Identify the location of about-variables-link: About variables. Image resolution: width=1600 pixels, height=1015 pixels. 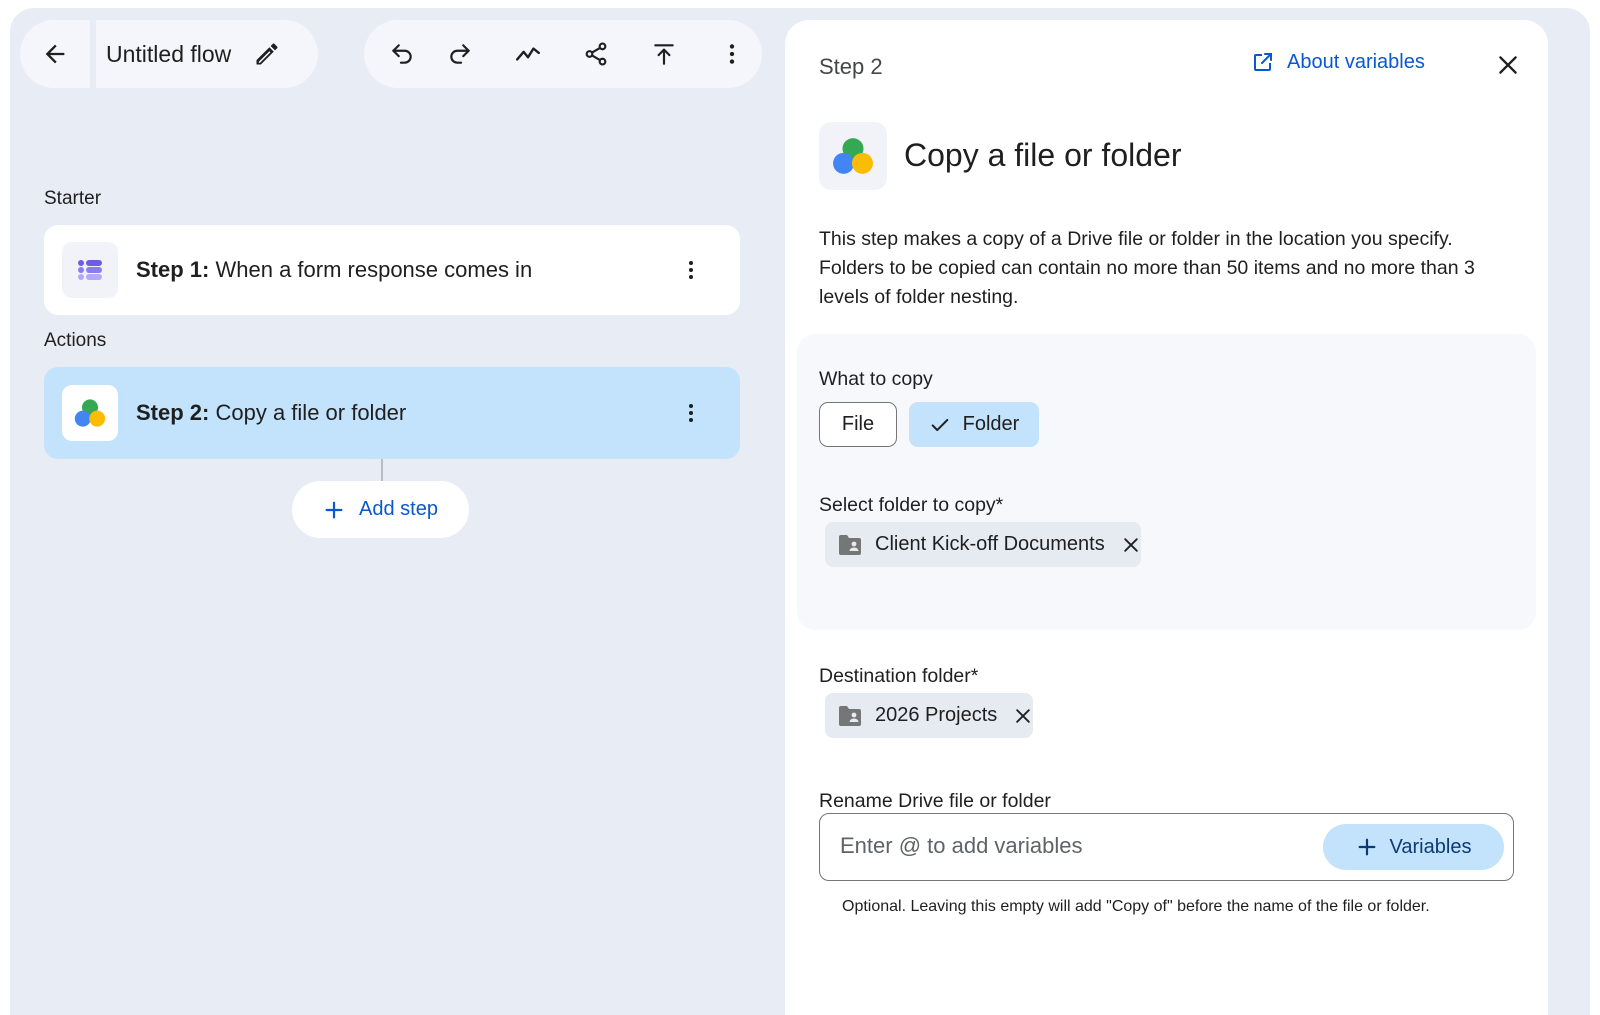
(1338, 62).